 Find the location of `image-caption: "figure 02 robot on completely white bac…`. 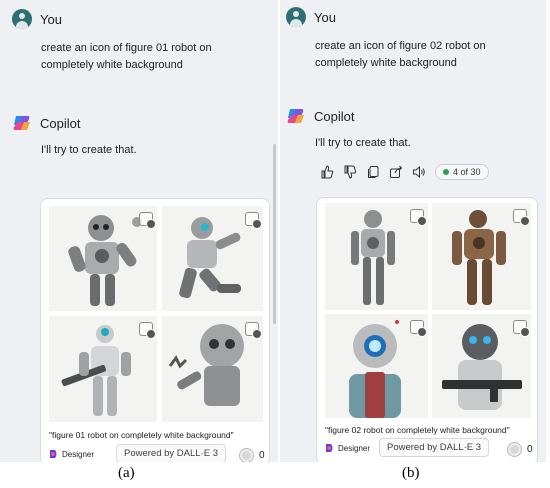

image-caption: "figure 02 robot on completely white bac… is located at coordinates (417, 430).